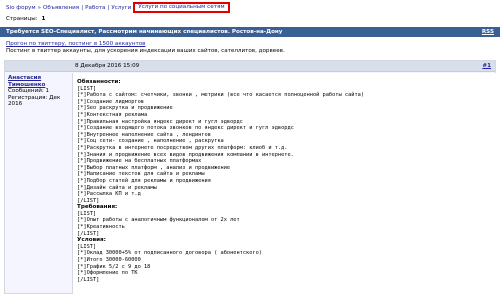  I want to click on post-text-line: [*]График 5/2 с 9 до 18, so click(114, 266).